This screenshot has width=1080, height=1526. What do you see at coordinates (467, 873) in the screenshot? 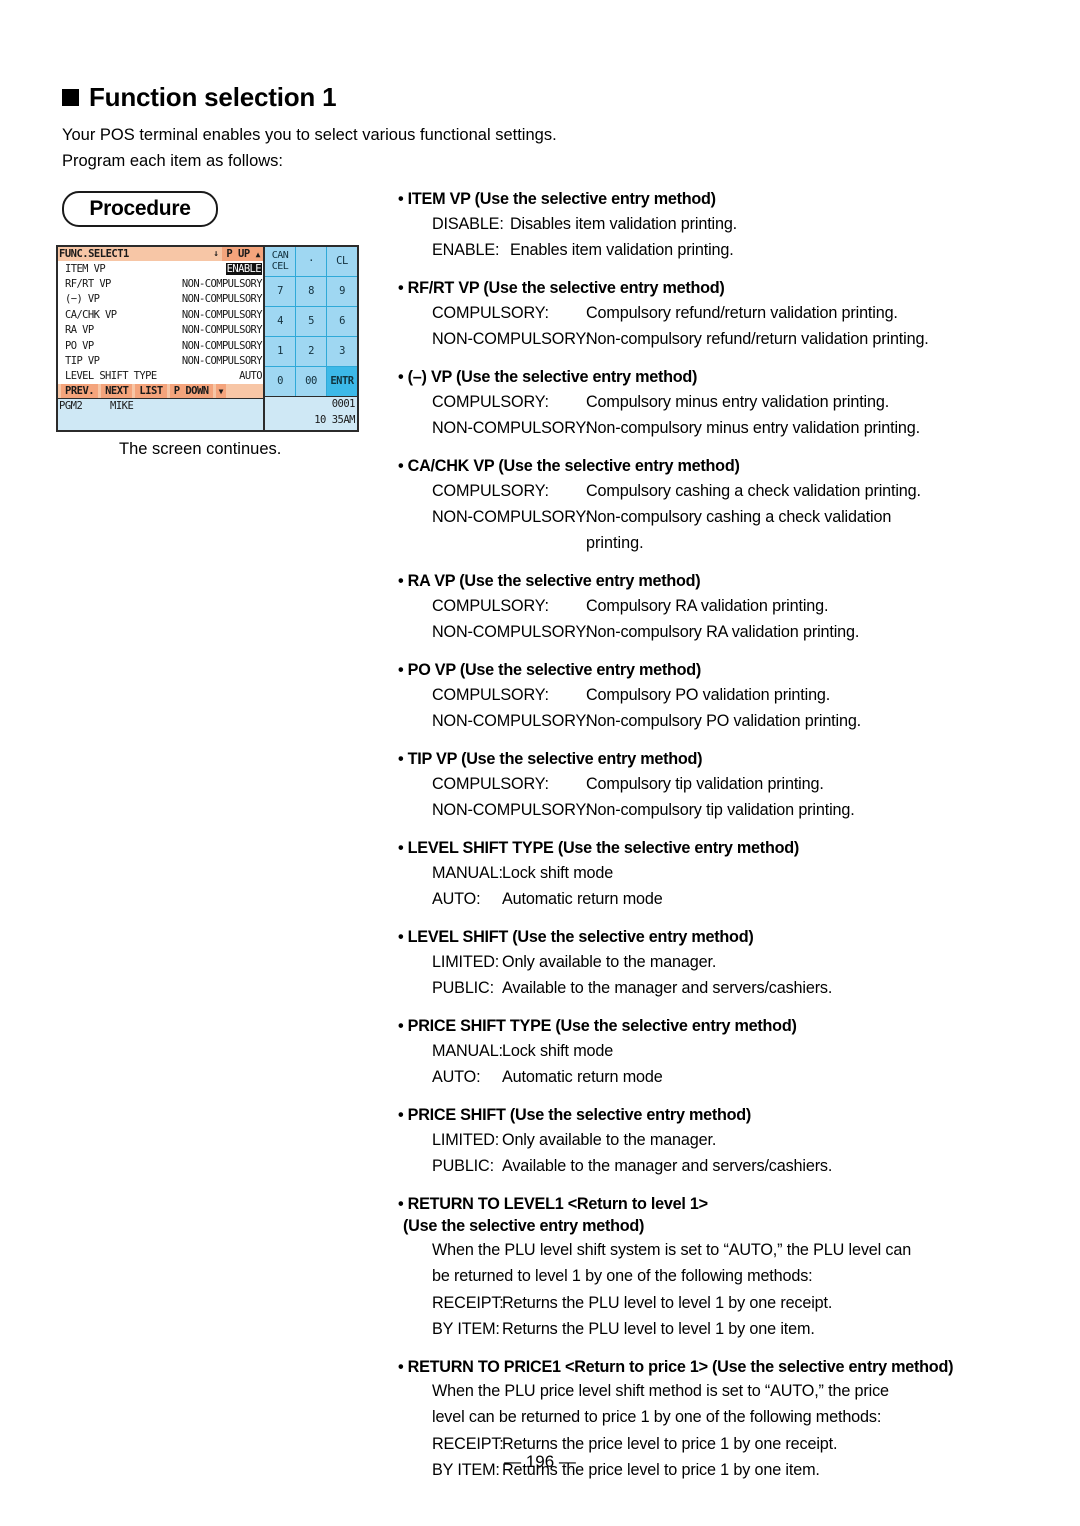
I see `setting-option-term: MANUAL:` at bounding box center [467, 873].